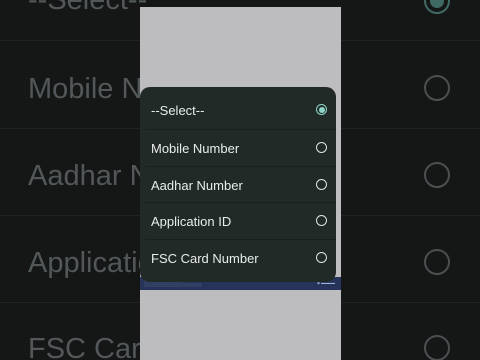 This screenshot has width=480, height=360. I want to click on bg-row-mobile: Mobile N, so click(85, 89).